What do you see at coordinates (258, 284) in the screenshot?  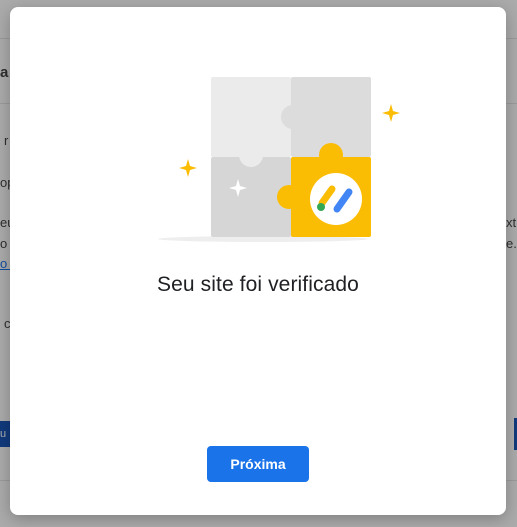 I see `dialog-title: Seu site foi verificado` at bounding box center [258, 284].